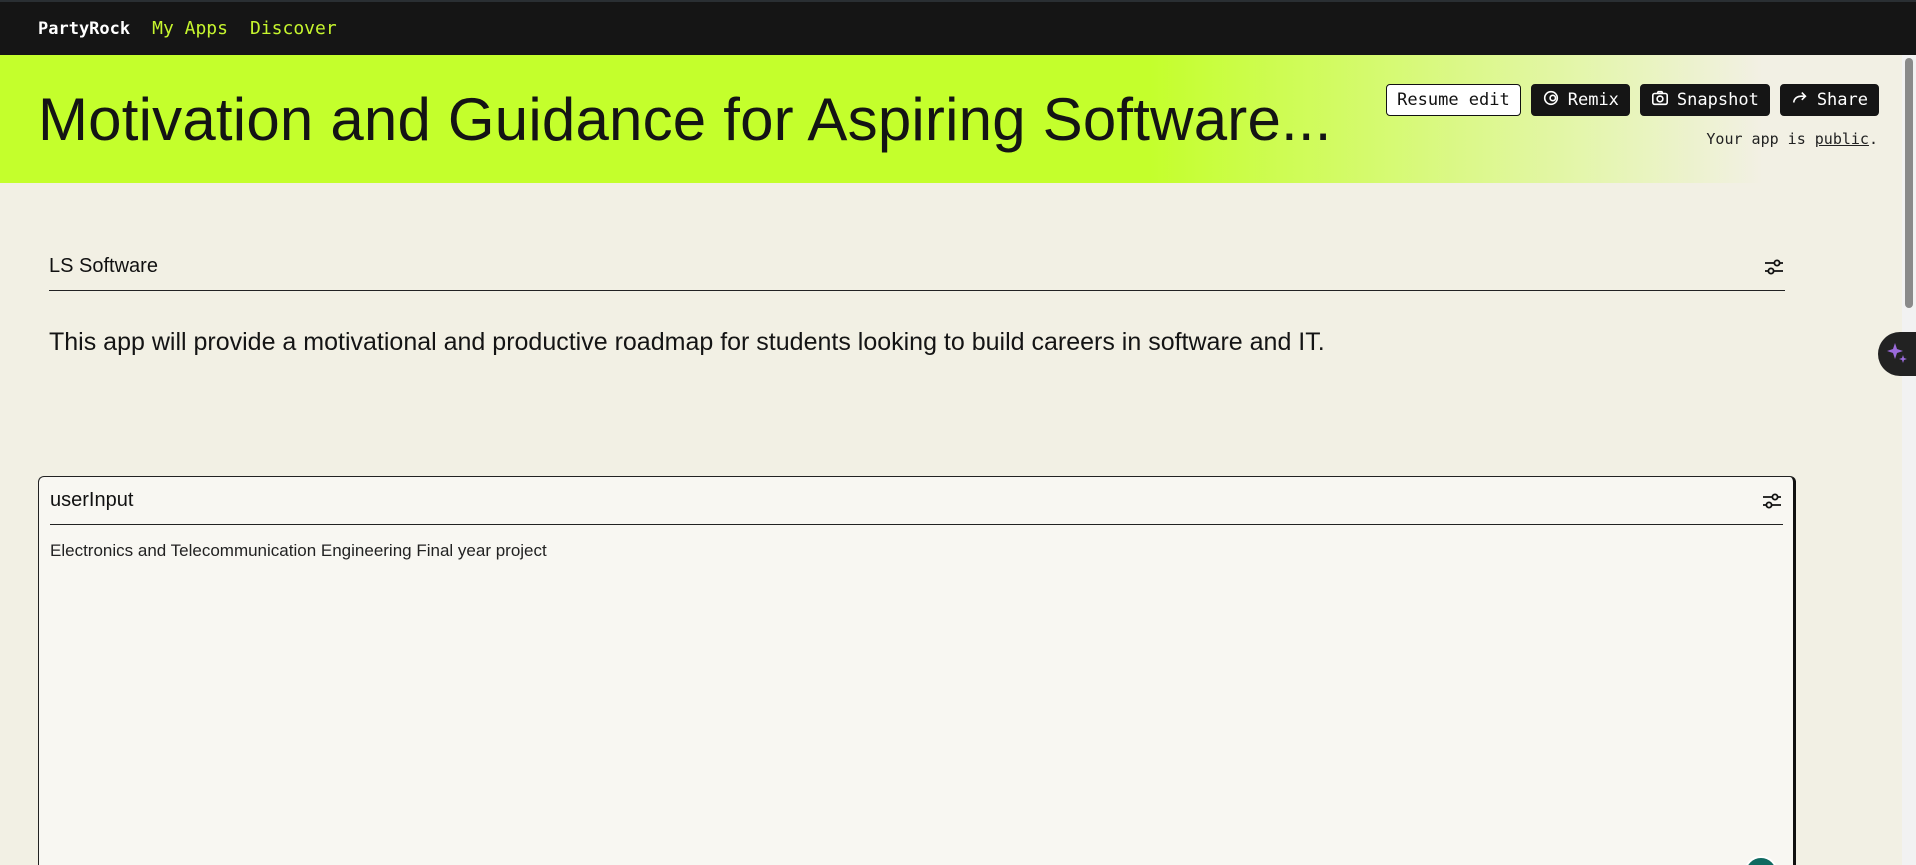  I want to click on resume-edit-button: Resume edit, so click(1453, 100).